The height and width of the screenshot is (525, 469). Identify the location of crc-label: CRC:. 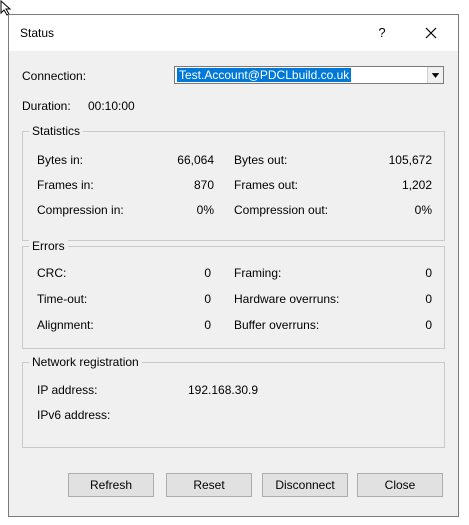
(52, 273).